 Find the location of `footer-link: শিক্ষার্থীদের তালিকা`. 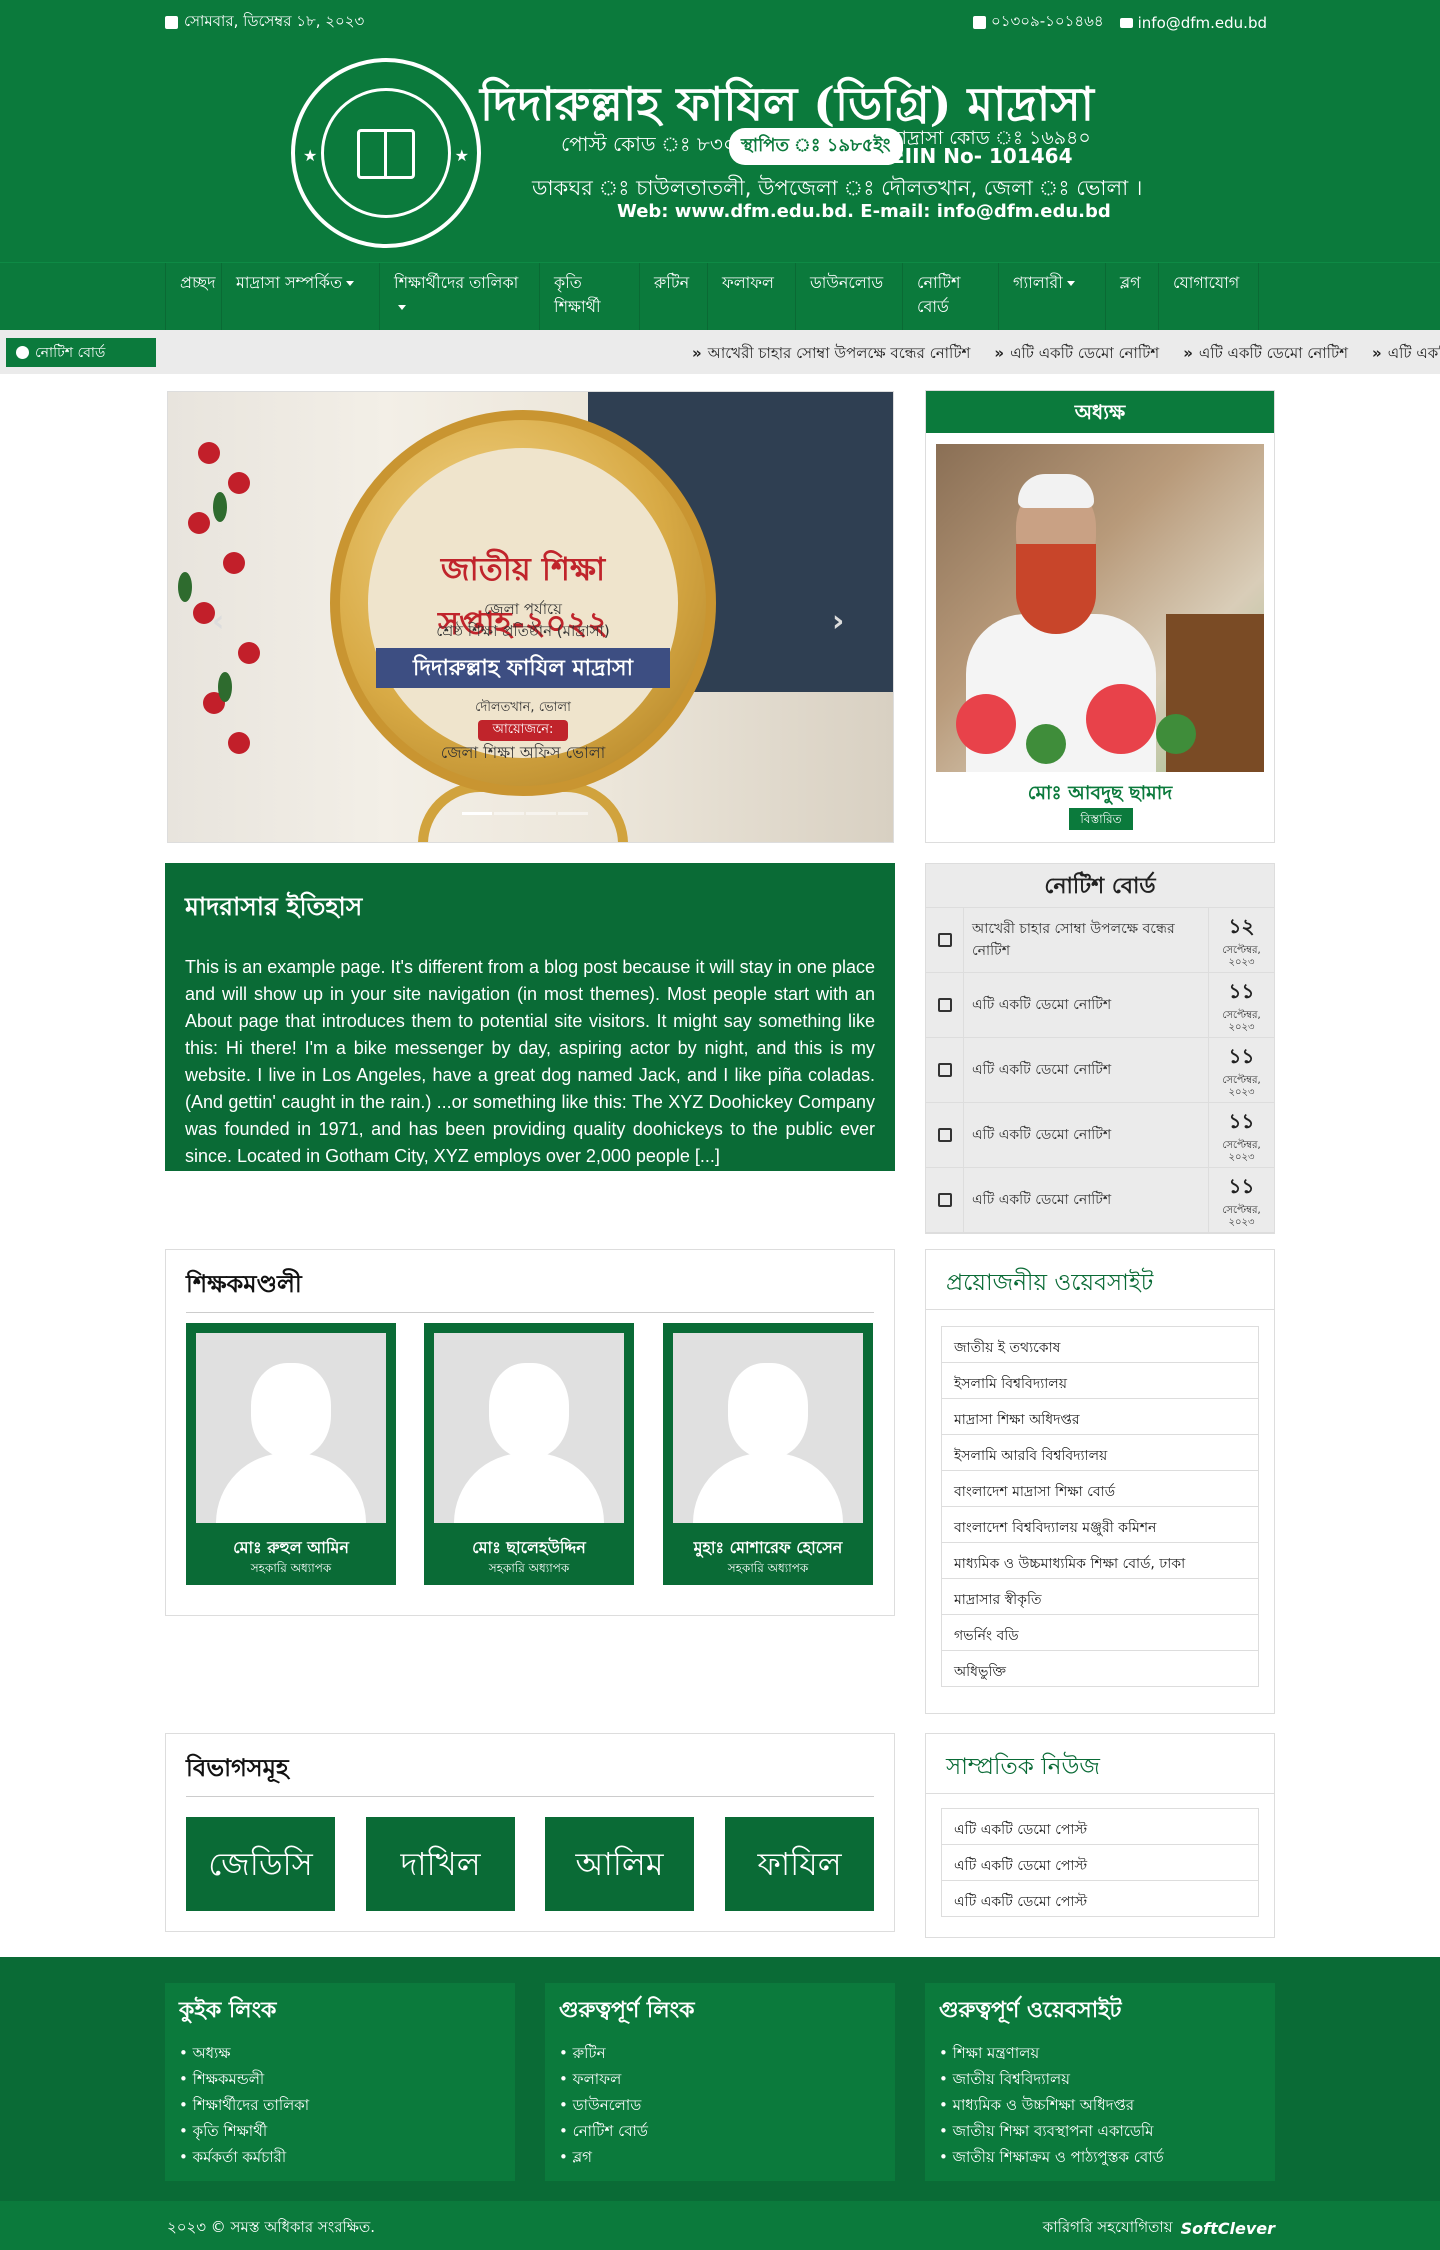

footer-link: শিক্ষার্থীদের তালিকা is located at coordinates (340, 2105).